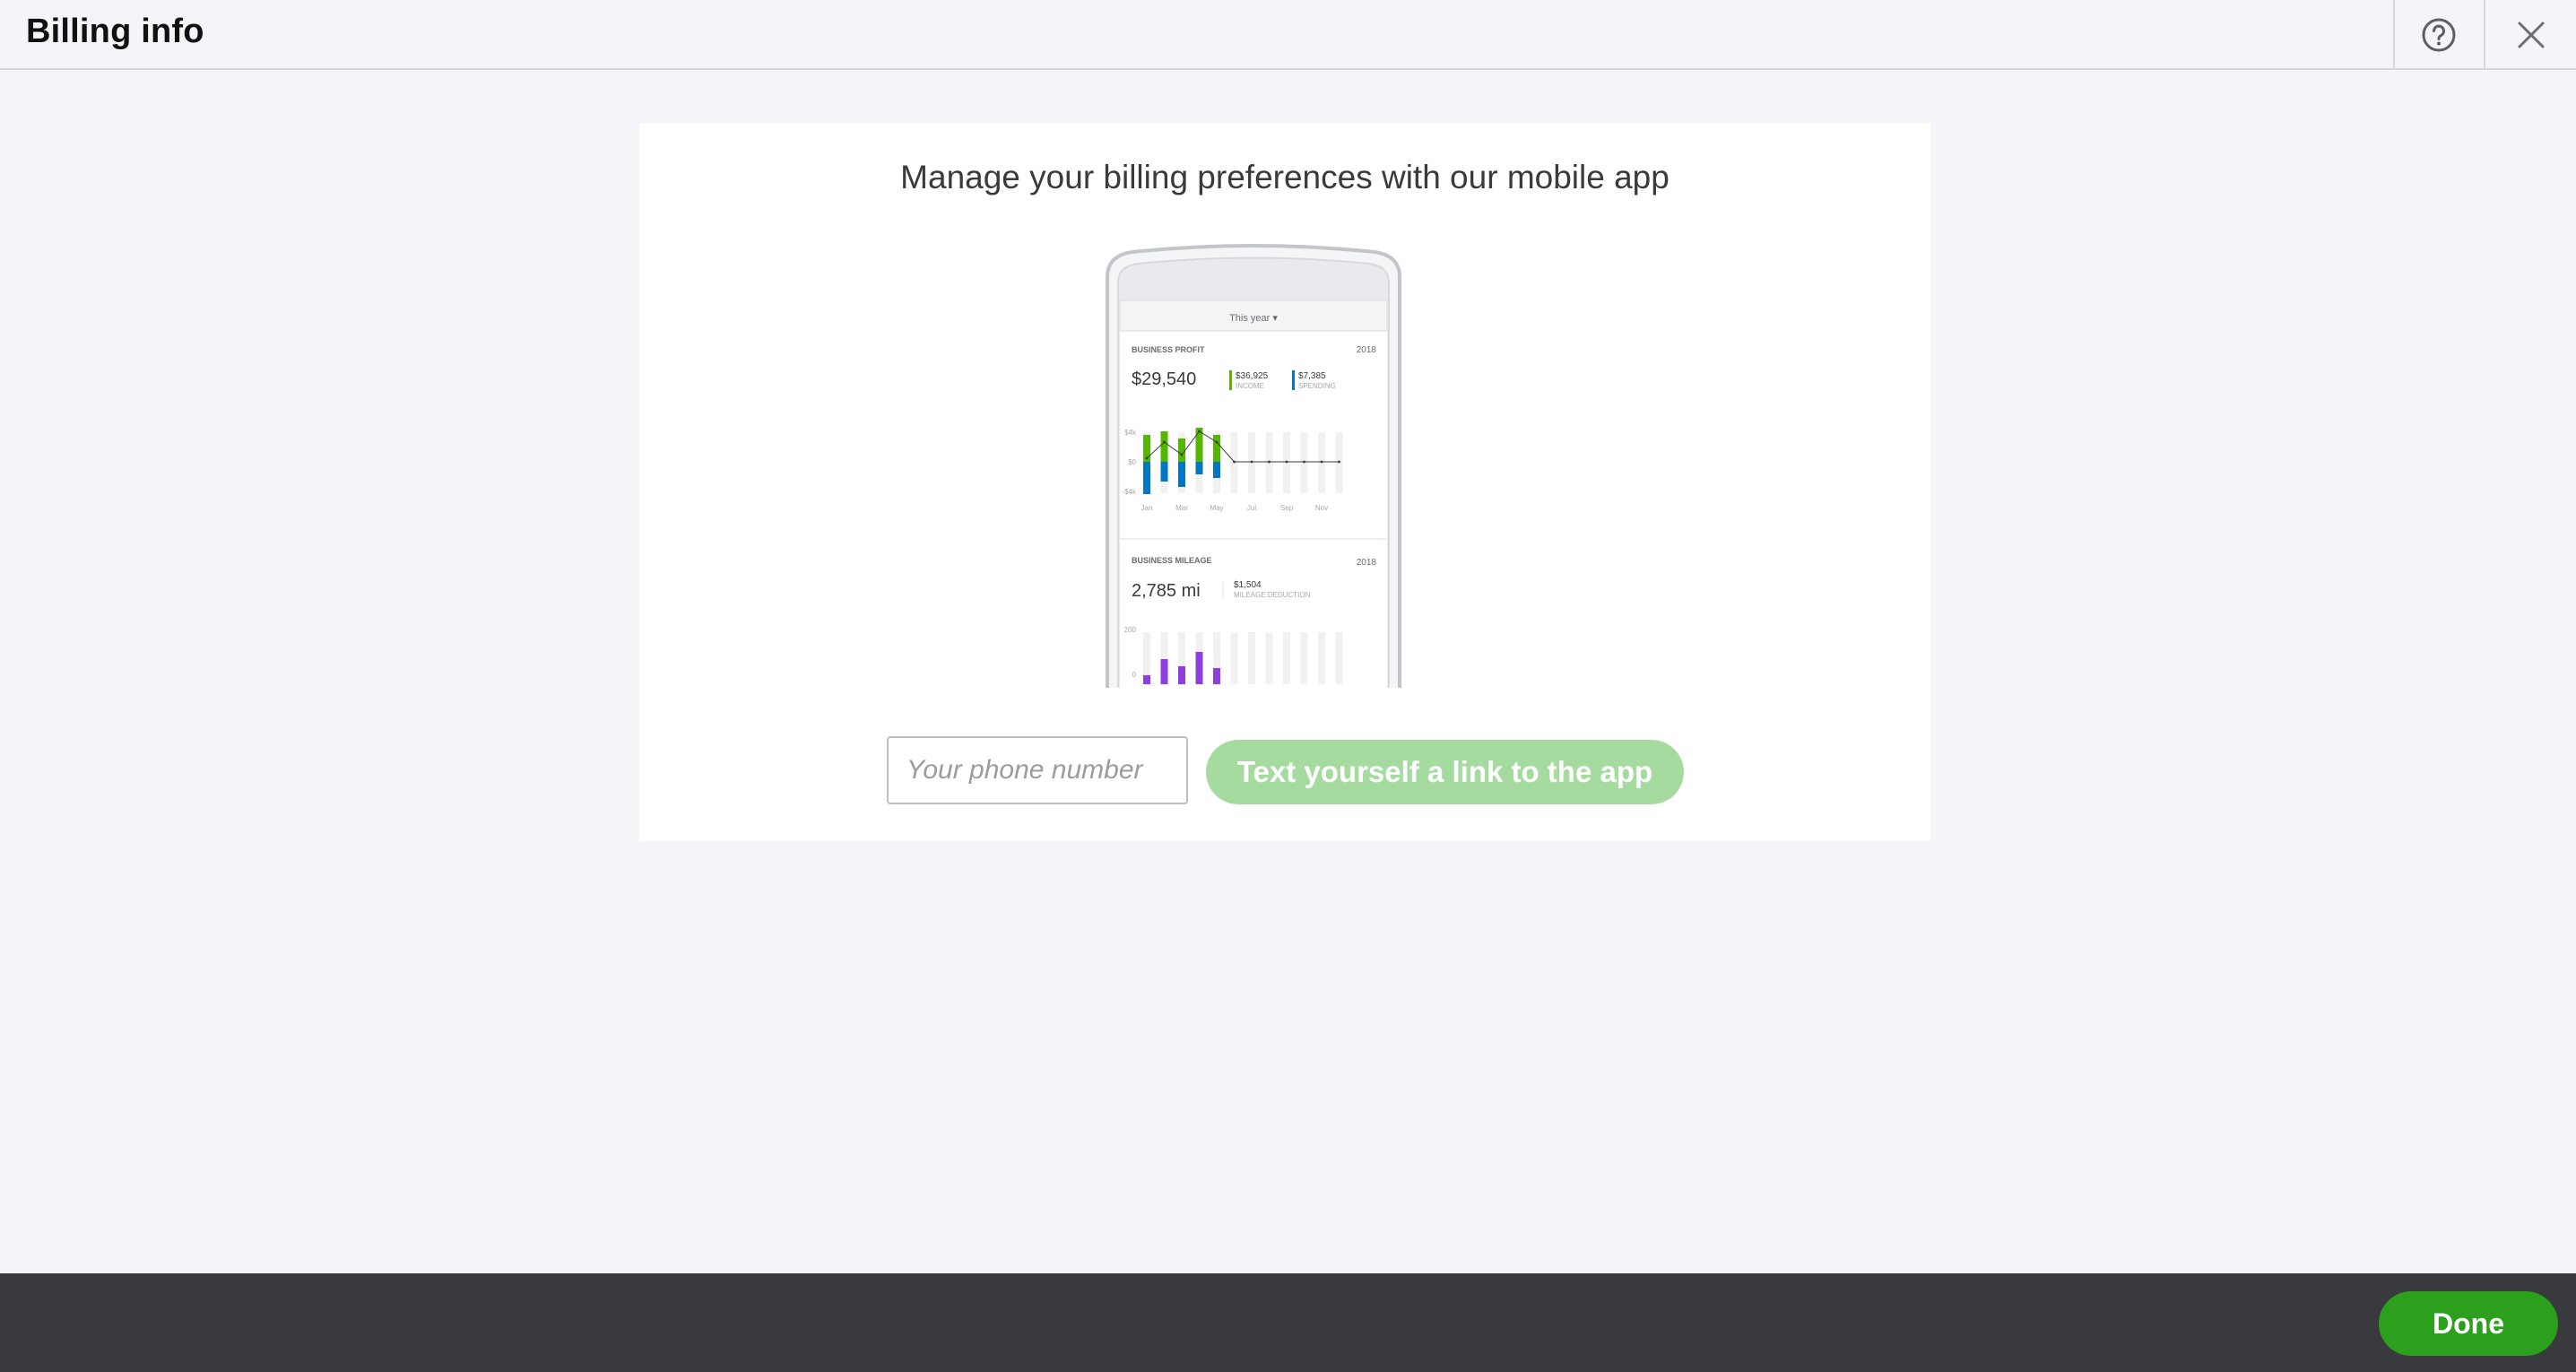 The image size is (2576, 1372). I want to click on close-icon, so click(2531, 35).